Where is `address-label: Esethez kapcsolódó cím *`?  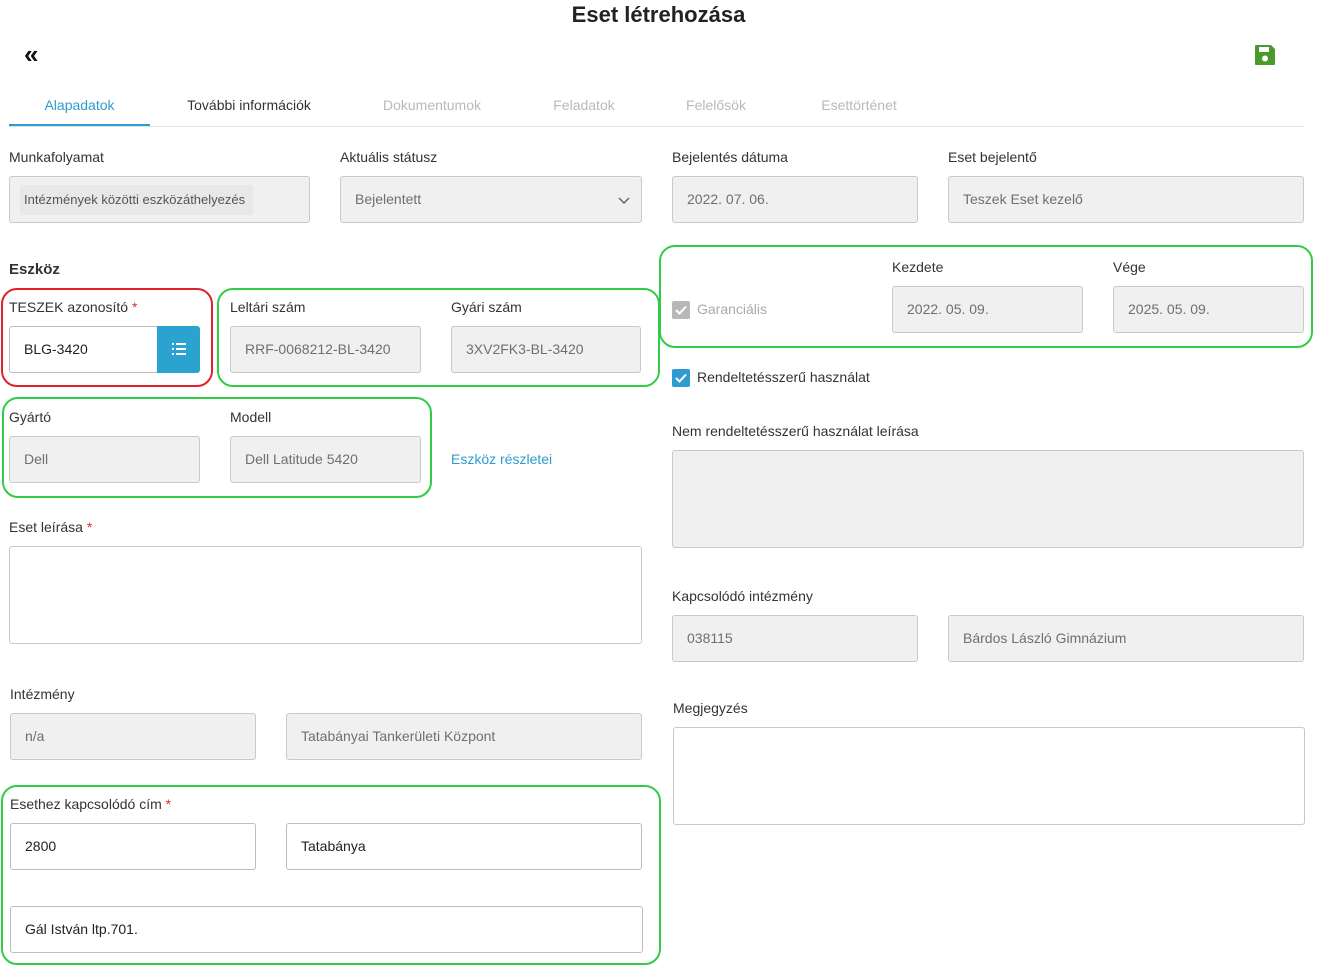
address-label: Esethez kapcsolódó cím * is located at coordinates (90, 804).